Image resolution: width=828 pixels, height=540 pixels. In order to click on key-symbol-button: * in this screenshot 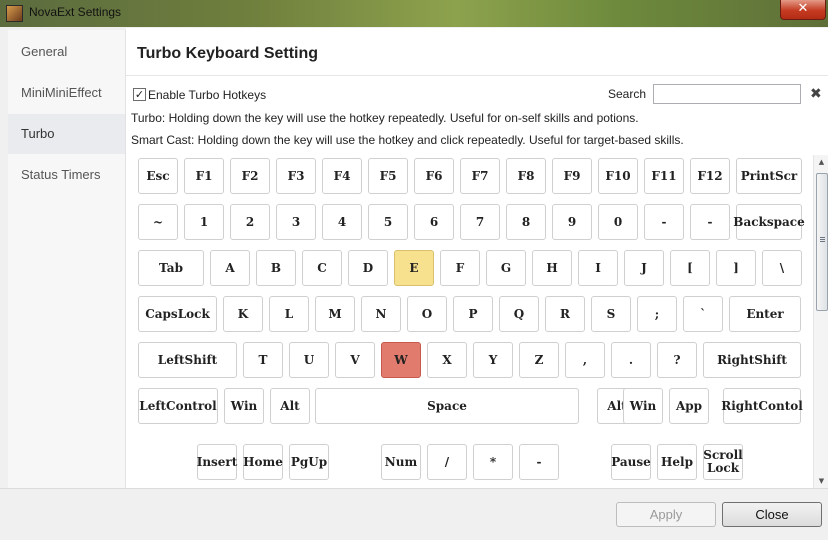, I will do `click(493, 462)`.